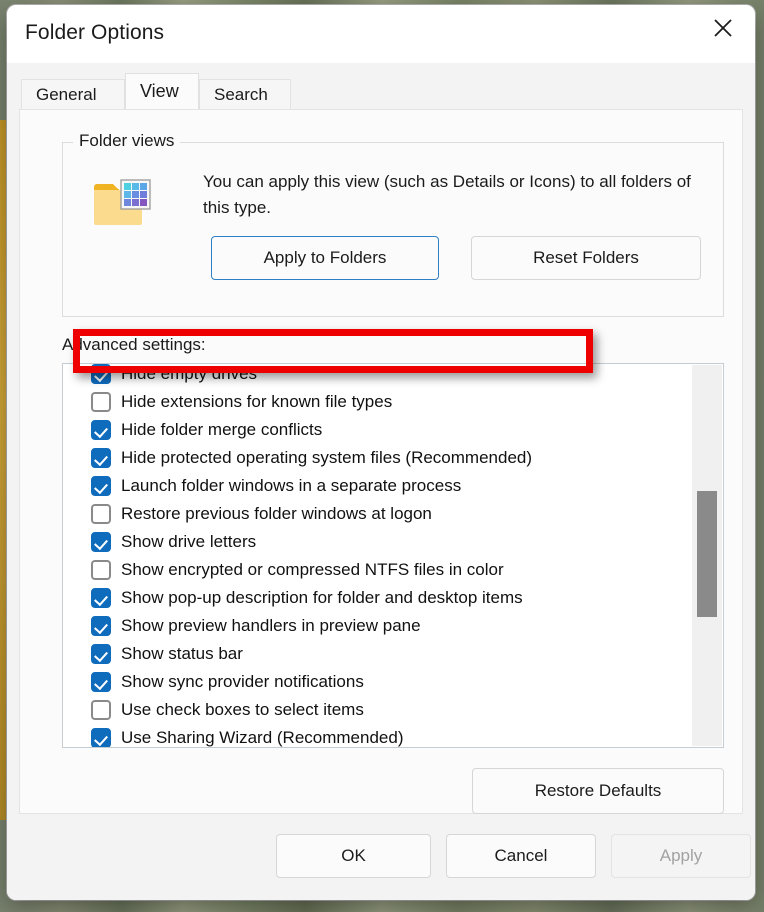 The height and width of the screenshot is (912, 764). I want to click on list-scrollbar-track, so click(707, 555).